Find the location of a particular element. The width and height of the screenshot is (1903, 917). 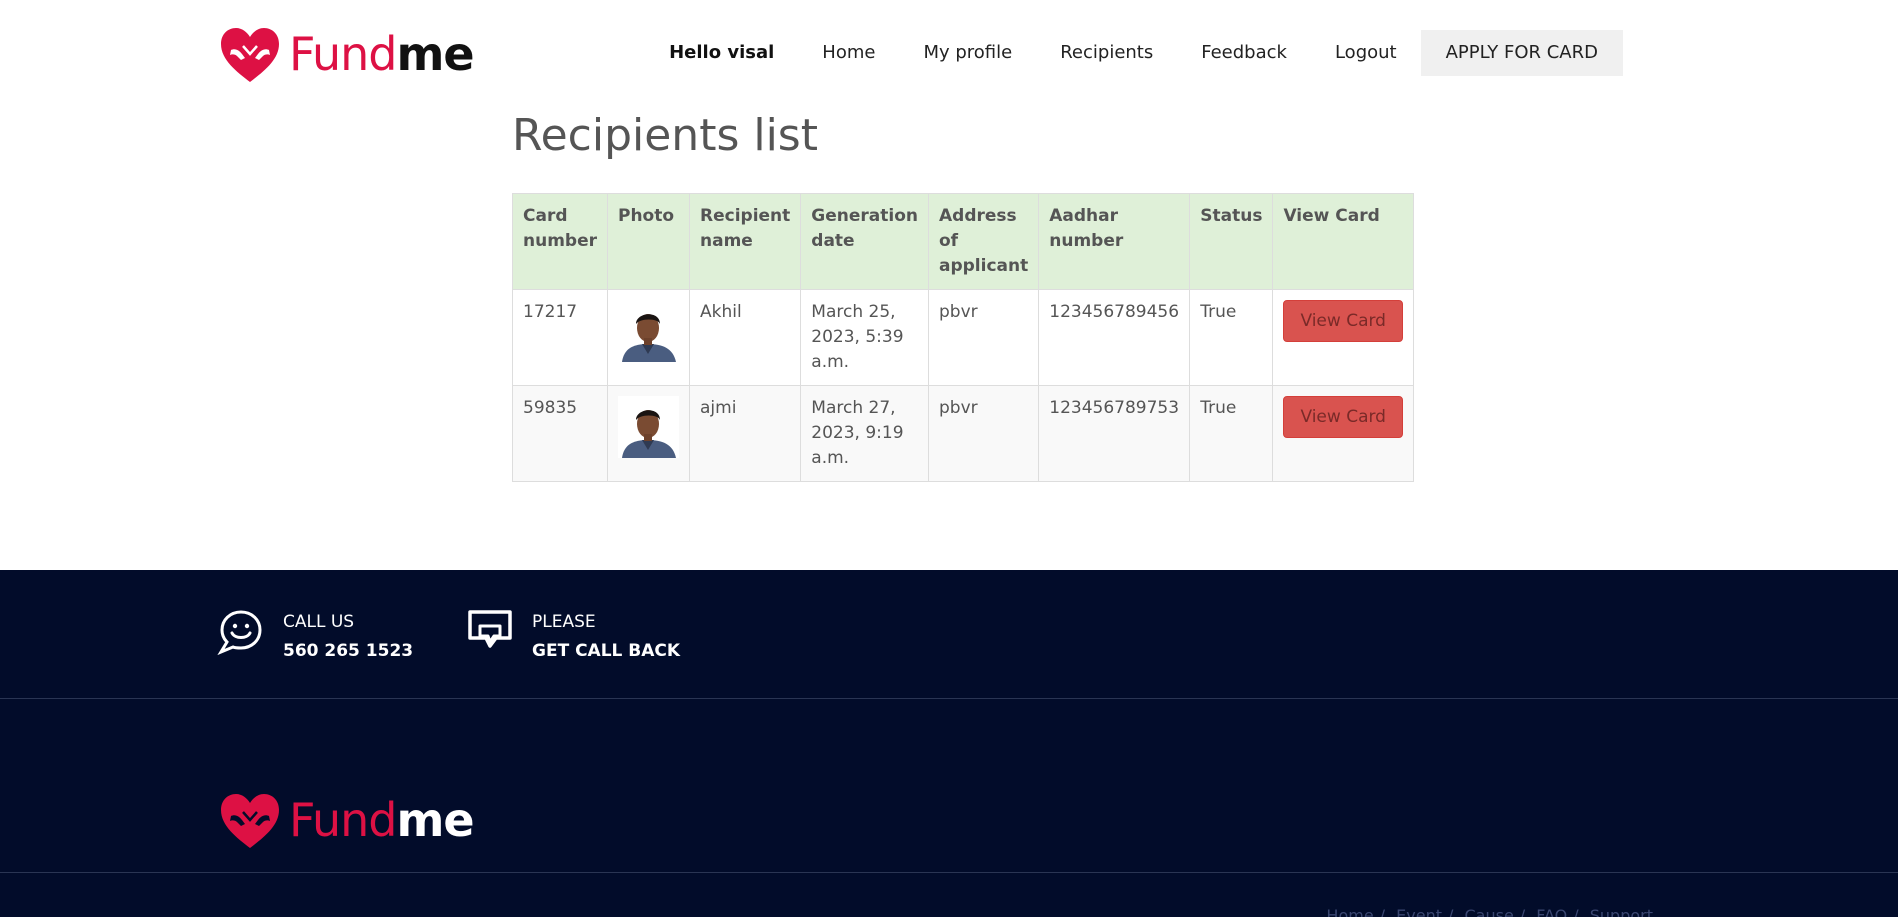

col-card-number: Card number is located at coordinates (560, 241).